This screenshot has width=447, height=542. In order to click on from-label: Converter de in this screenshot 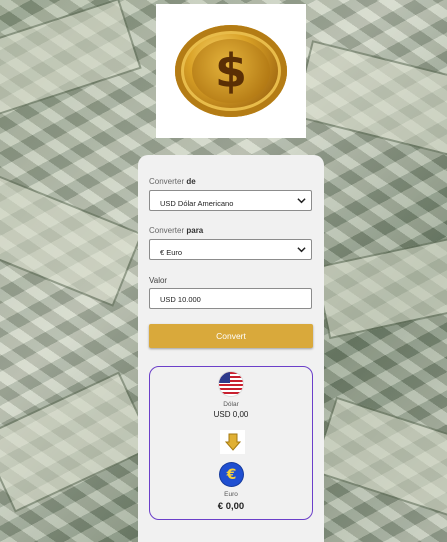, I will do `click(172, 181)`.